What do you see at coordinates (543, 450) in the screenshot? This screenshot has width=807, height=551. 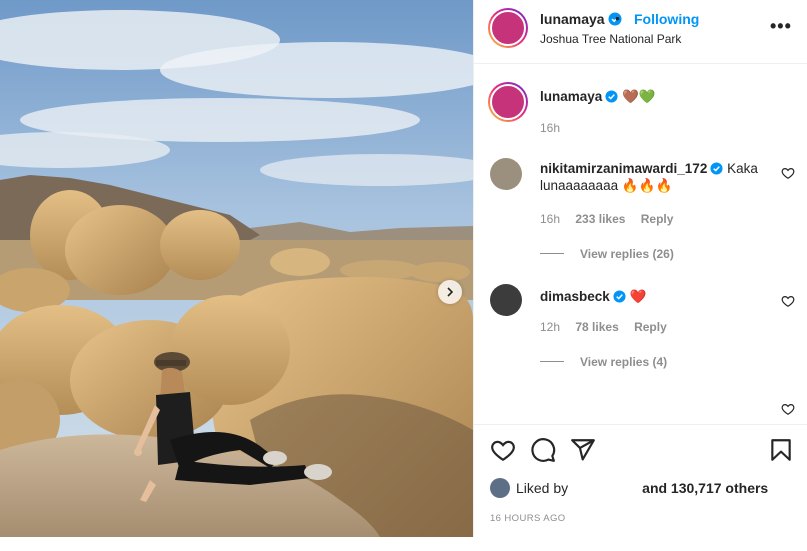 I see `comment-icon` at bounding box center [543, 450].